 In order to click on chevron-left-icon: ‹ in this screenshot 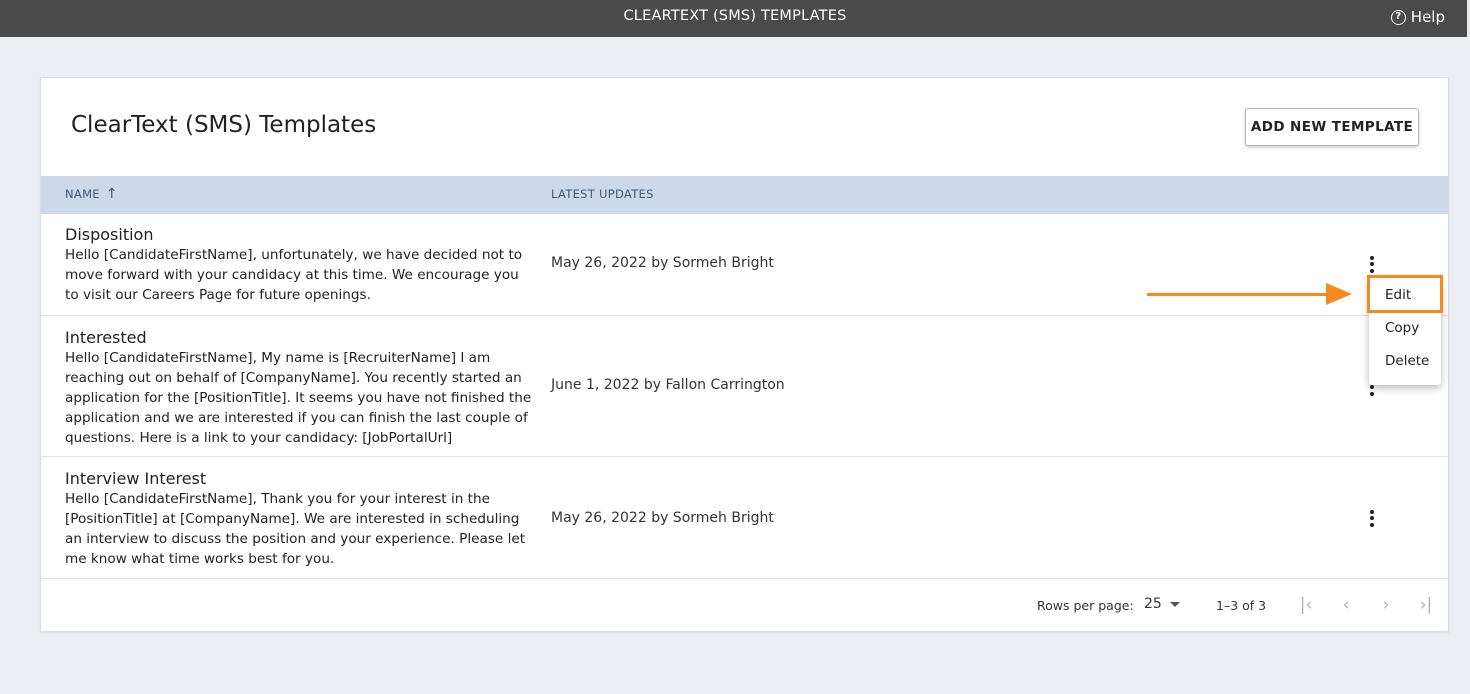, I will do `click(1346, 605)`.